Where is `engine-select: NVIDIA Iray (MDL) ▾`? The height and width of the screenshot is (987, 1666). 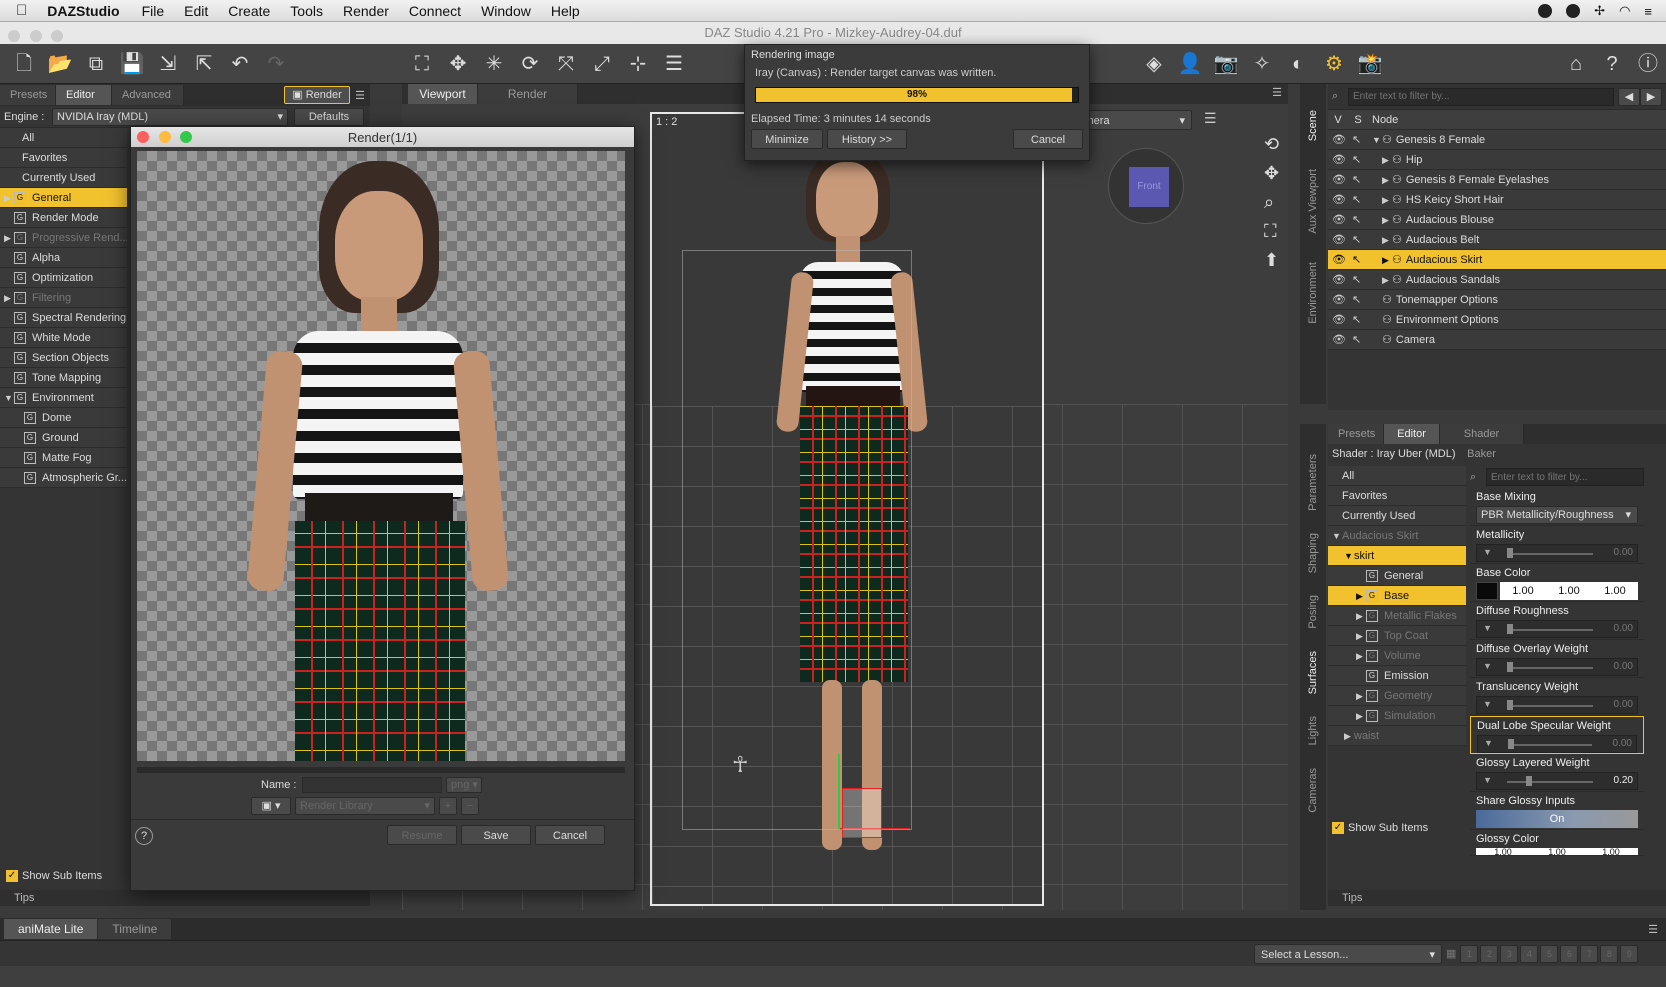
engine-select: NVIDIA Iray (MDL) ▾ is located at coordinates (170, 116).